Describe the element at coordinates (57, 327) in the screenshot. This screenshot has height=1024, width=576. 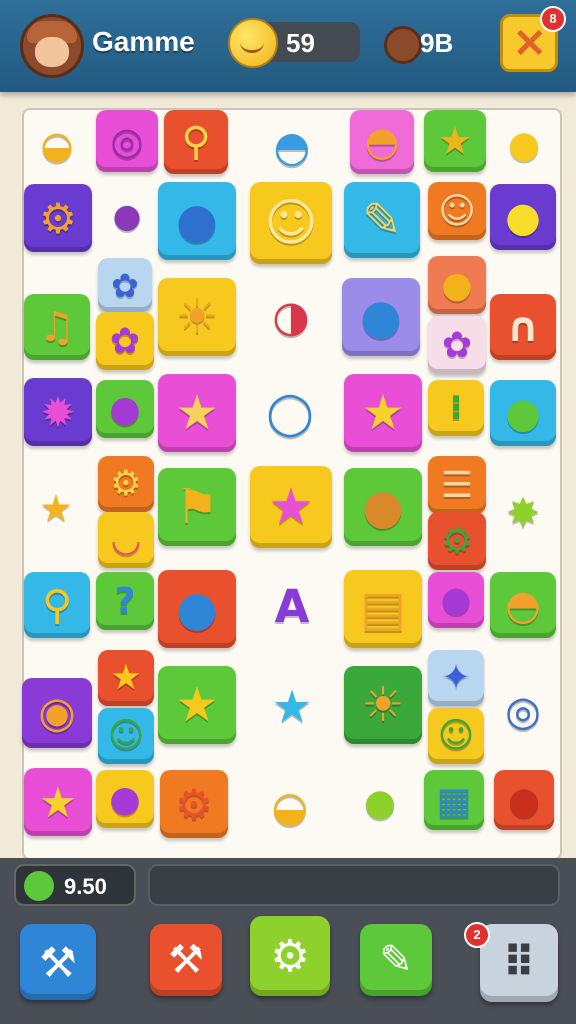
I see `game-tile: ♫` at that location.